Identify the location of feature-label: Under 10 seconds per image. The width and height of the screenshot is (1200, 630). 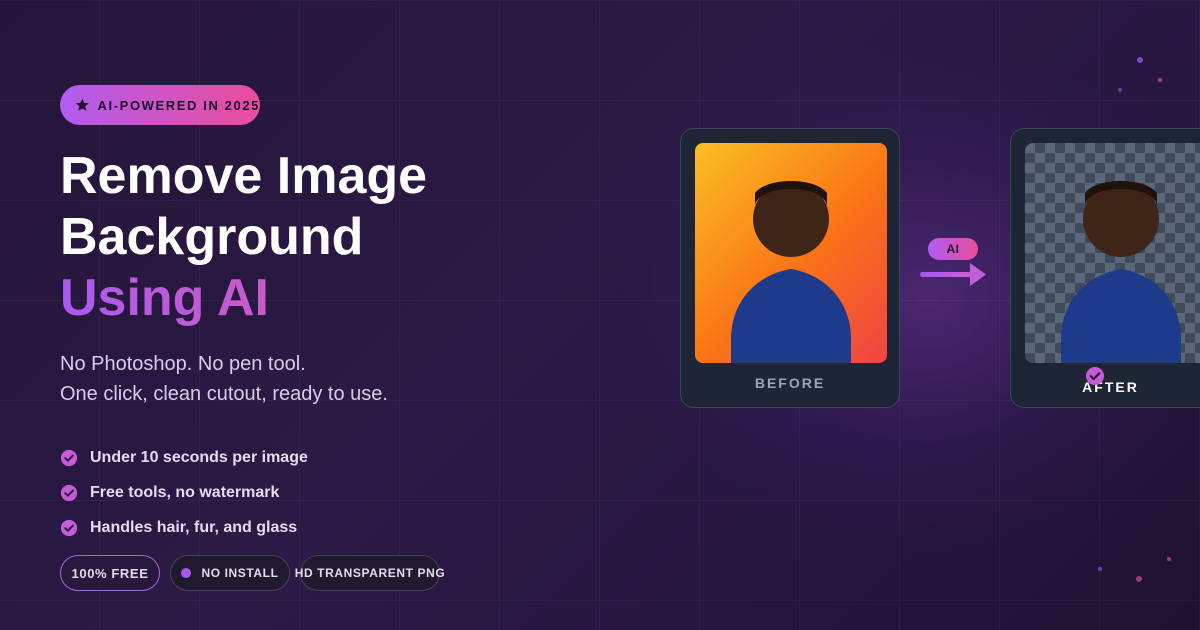
(199, 457).